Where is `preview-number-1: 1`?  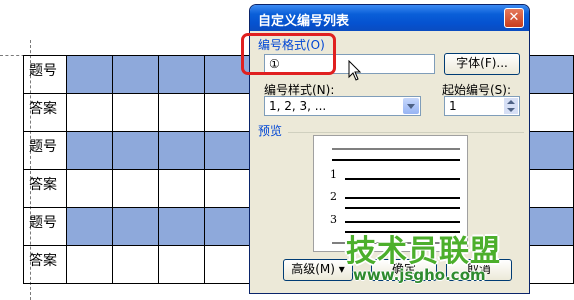 preview-number-1: 1 is located at coordinates (333, 174).